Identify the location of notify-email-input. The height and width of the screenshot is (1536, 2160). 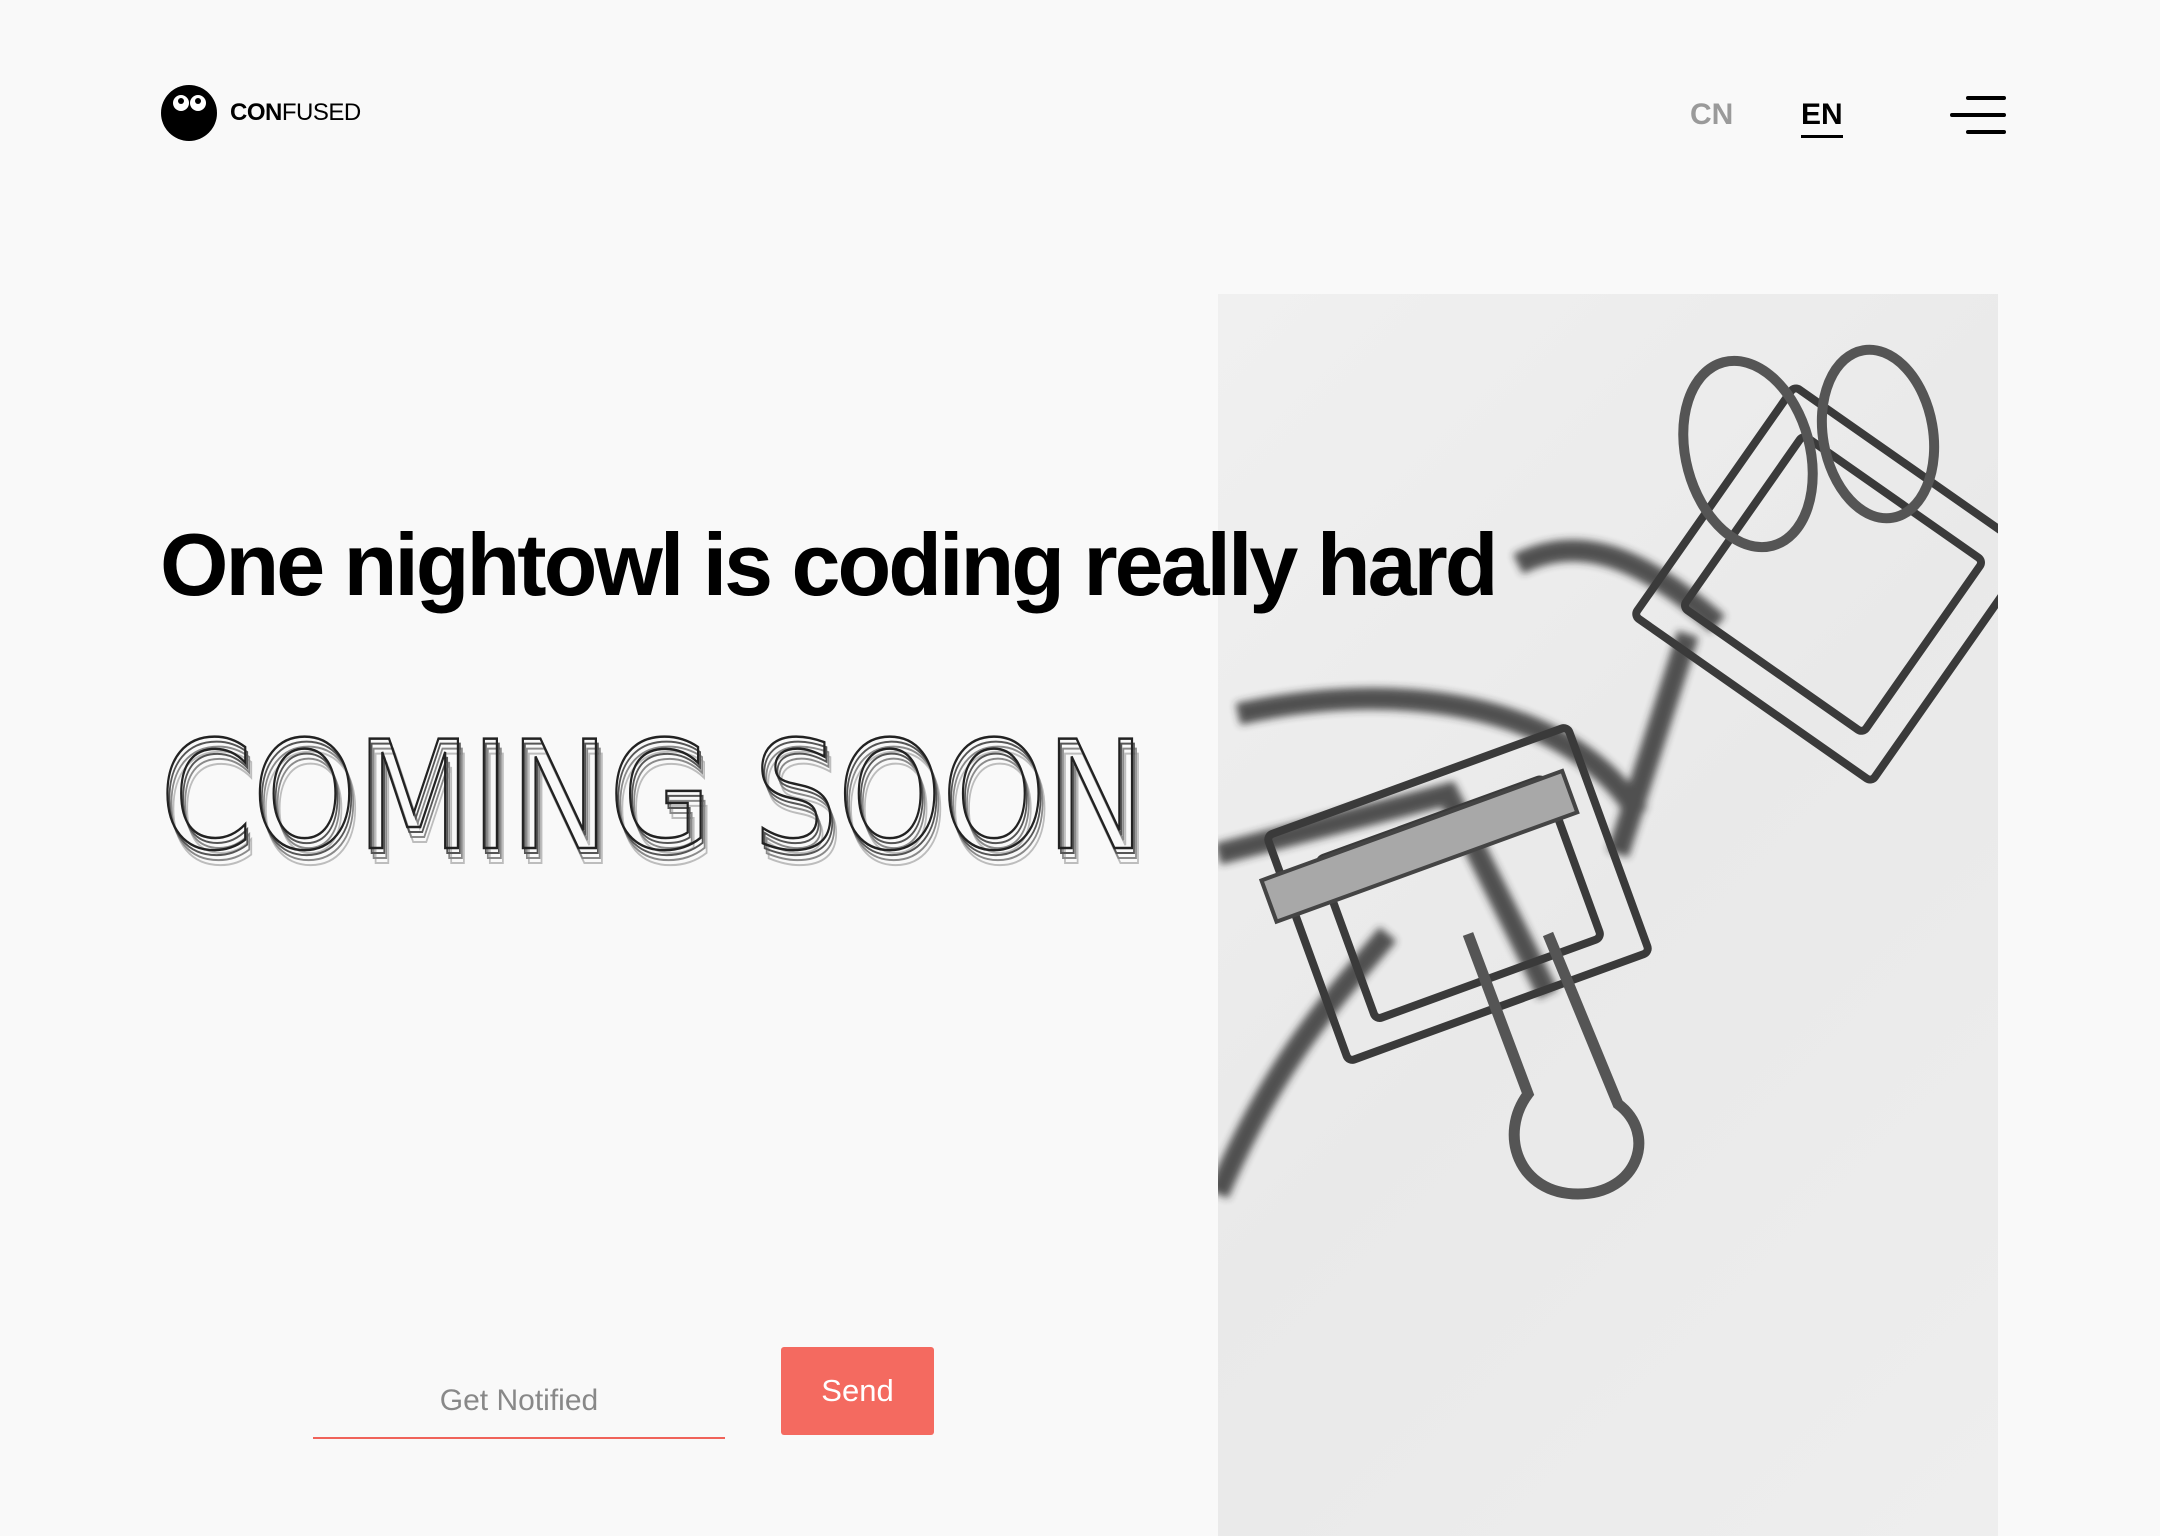
(519, 1402).